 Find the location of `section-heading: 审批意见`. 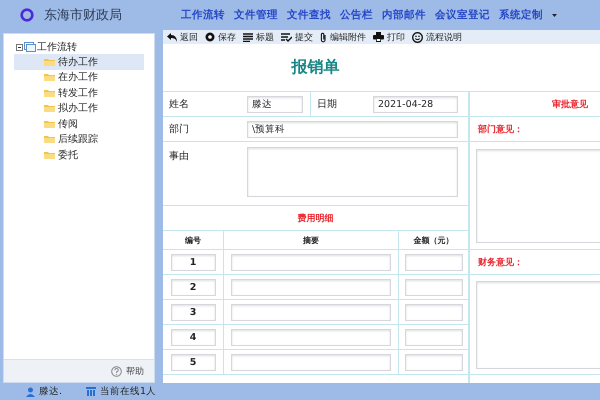

section-heading: 审批意见 is located at coordinates (570, 104).